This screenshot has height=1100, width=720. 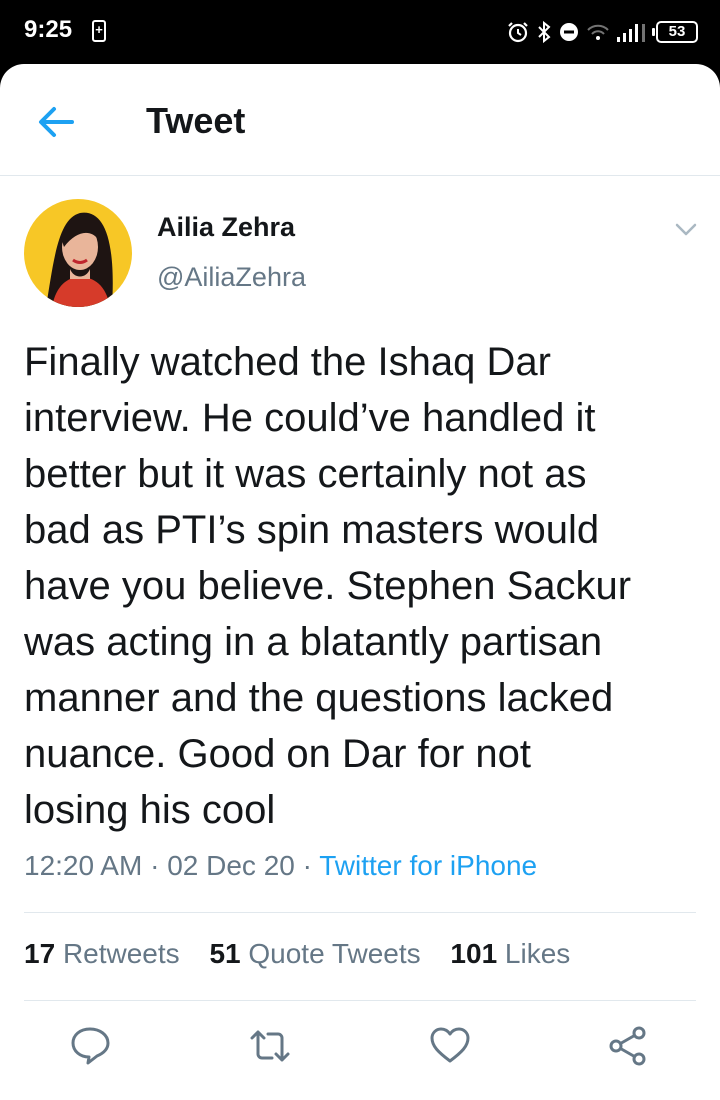 I want to click on retweets-label: Retweets, so click(x=121, y=953).